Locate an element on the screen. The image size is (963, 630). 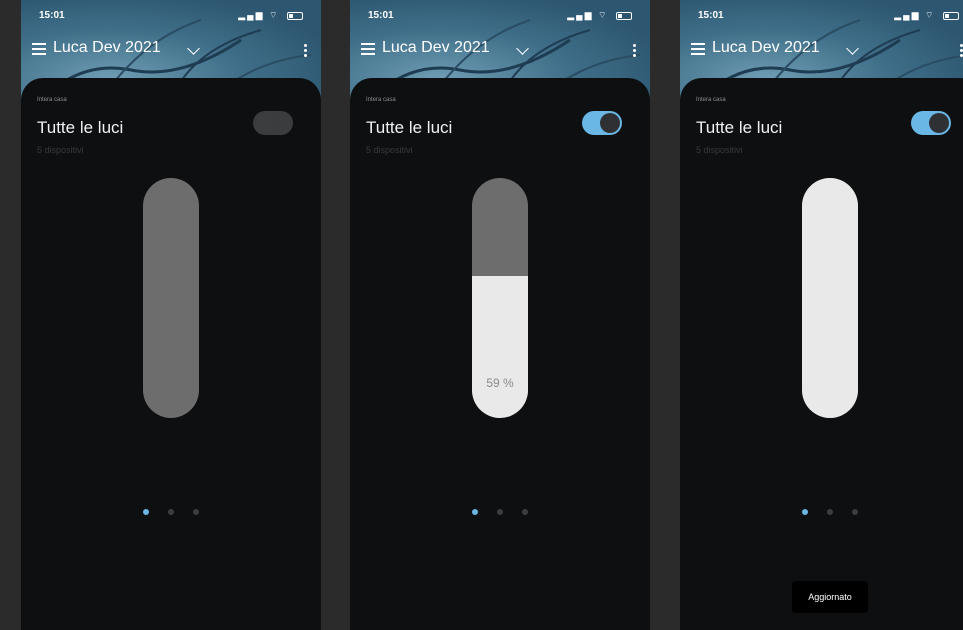
updated-toast: Aggiornato is located at coordinates (830, 597).